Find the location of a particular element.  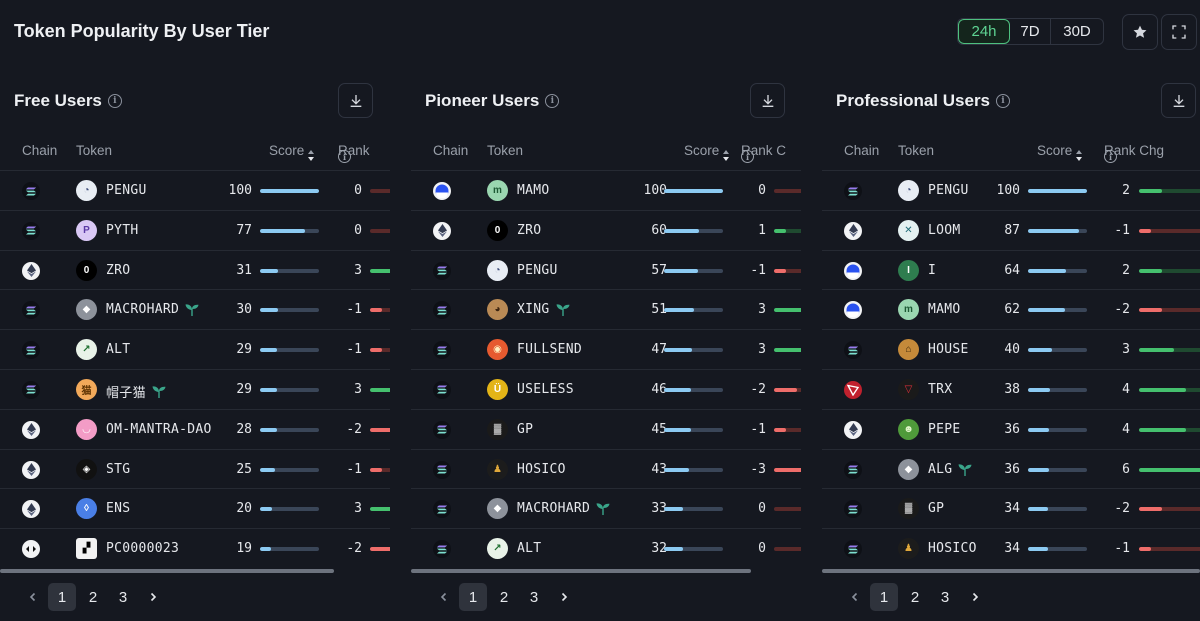

table-row: ◈ STG 25 -1 is located at coordinates (195, 468).